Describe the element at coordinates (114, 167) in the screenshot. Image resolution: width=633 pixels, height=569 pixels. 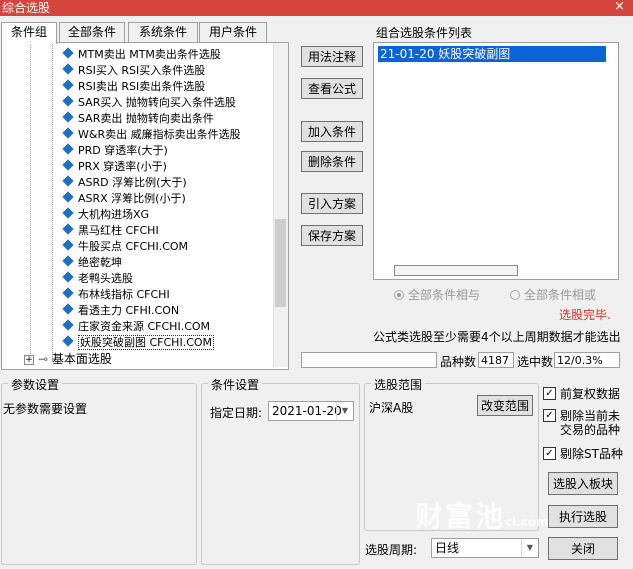
I see `tree-item: PRX 穿透率(小于)` at that location.